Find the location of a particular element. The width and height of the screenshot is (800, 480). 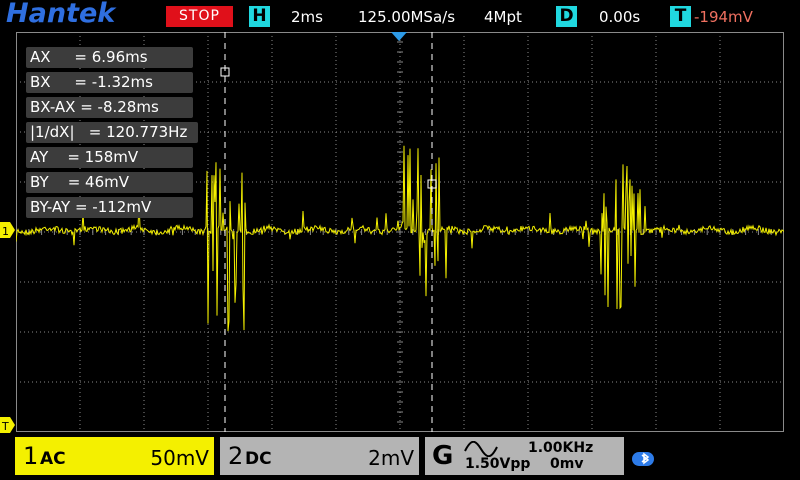

delay-tag: D is located at coordinates (566, 16).